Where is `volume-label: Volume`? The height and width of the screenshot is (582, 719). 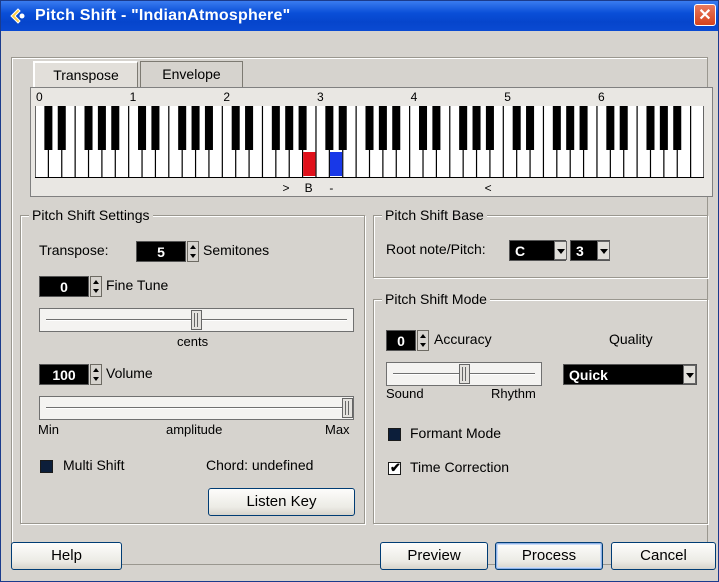
volume-label: Volume is located at coordinates (129, 373).